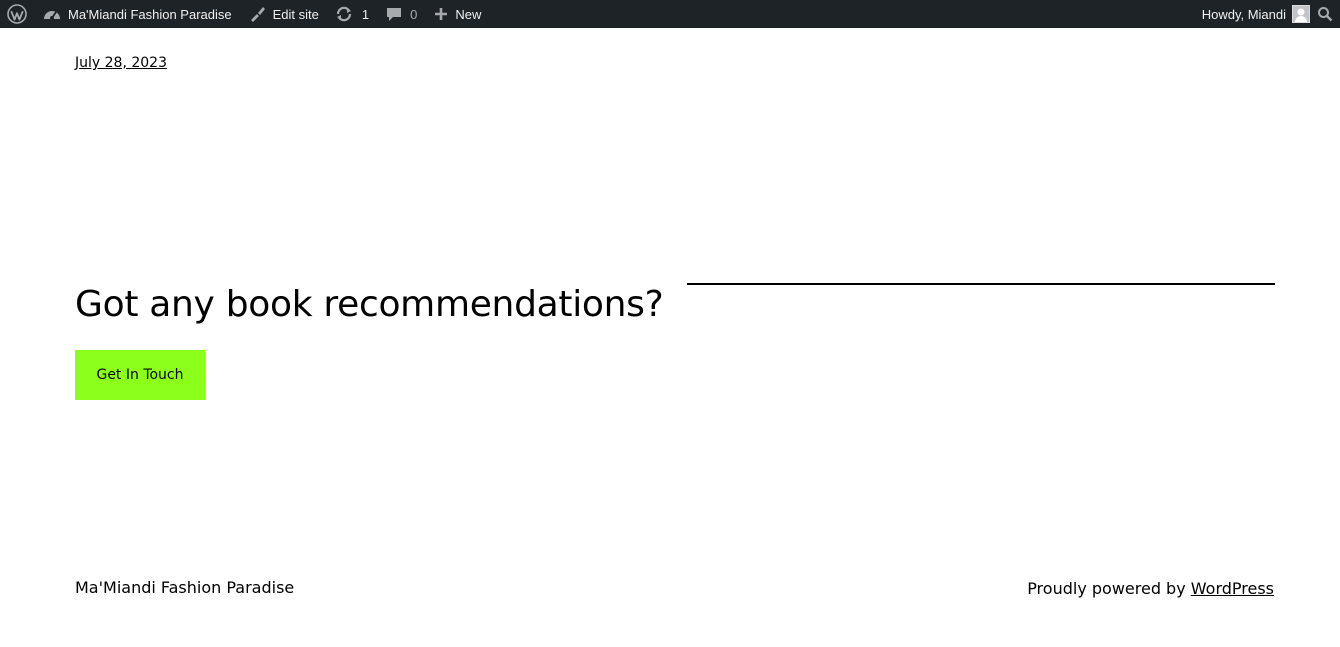 This screenshot has height=647, width=1340. Describe the element at coordinates (150, 14) in the screenshot. I see `site-name-label: Ma'Miandi Fashion Paradise` at that location.